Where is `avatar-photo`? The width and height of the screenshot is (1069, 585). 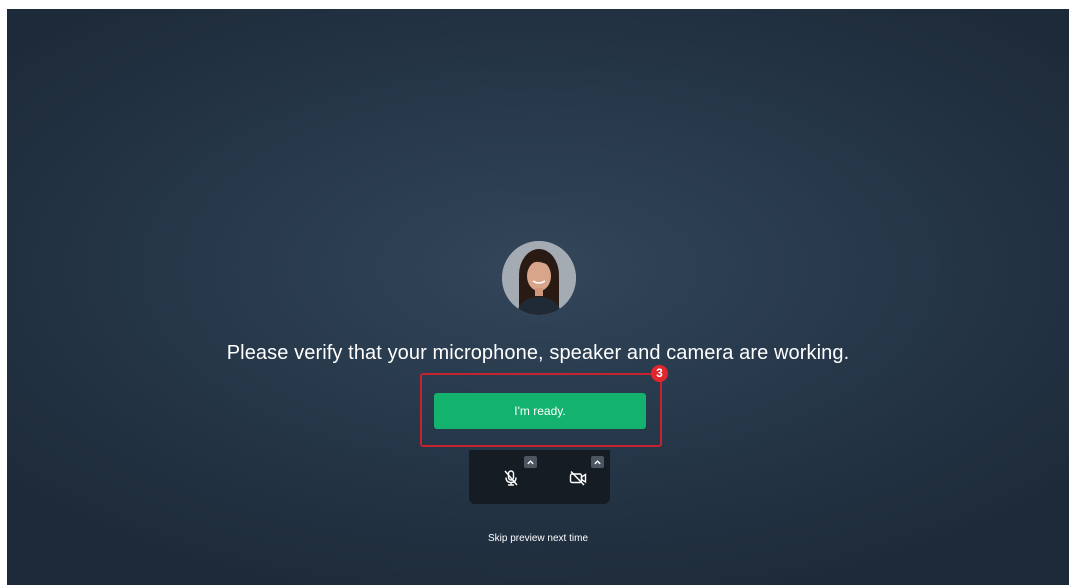
avatar-photo is located at coordinates (539, 278).